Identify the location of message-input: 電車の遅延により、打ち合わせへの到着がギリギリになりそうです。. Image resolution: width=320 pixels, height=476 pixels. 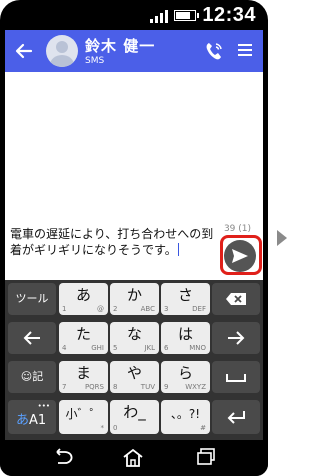
(115, 242).